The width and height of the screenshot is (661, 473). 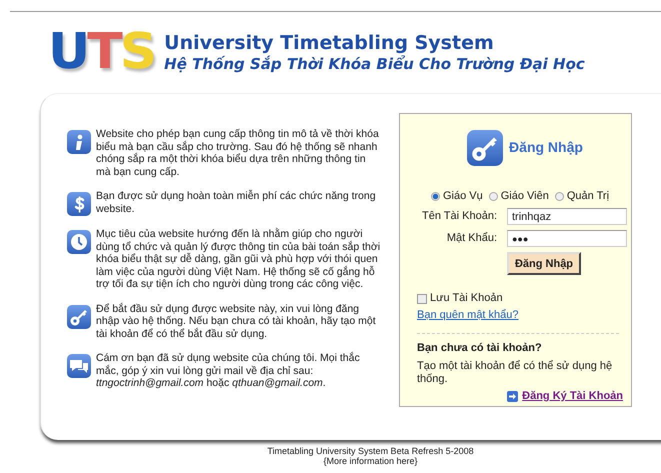 What do you see at coordinates (480, 348) in the screenshot?
I see `register-heading: Bạn chưa có tài khoản?` at bounding box center [480, 348].